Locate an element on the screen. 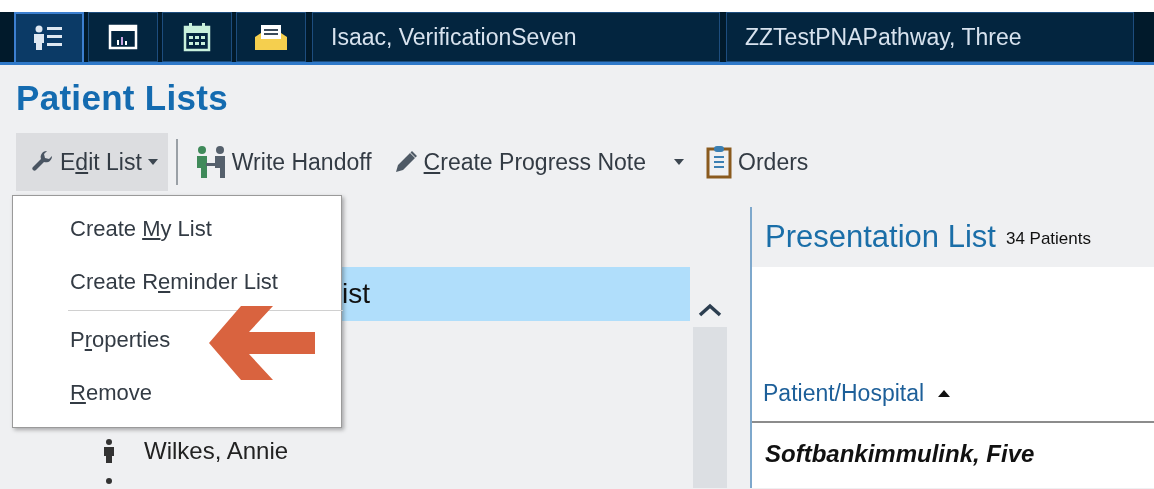 The height and width of the screenshot is (489, 1154). menu-item: Remove is located at coordinates (177, 392).